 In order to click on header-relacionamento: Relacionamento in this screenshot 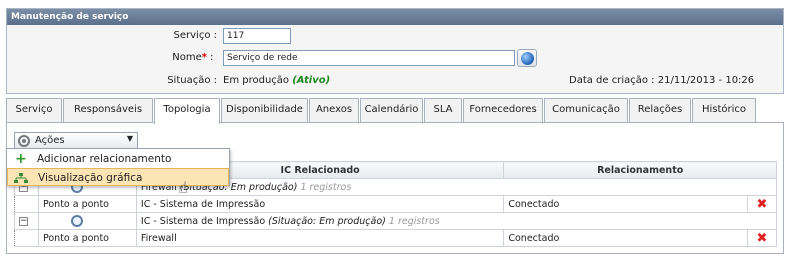, I will do `click(640, 170)`.